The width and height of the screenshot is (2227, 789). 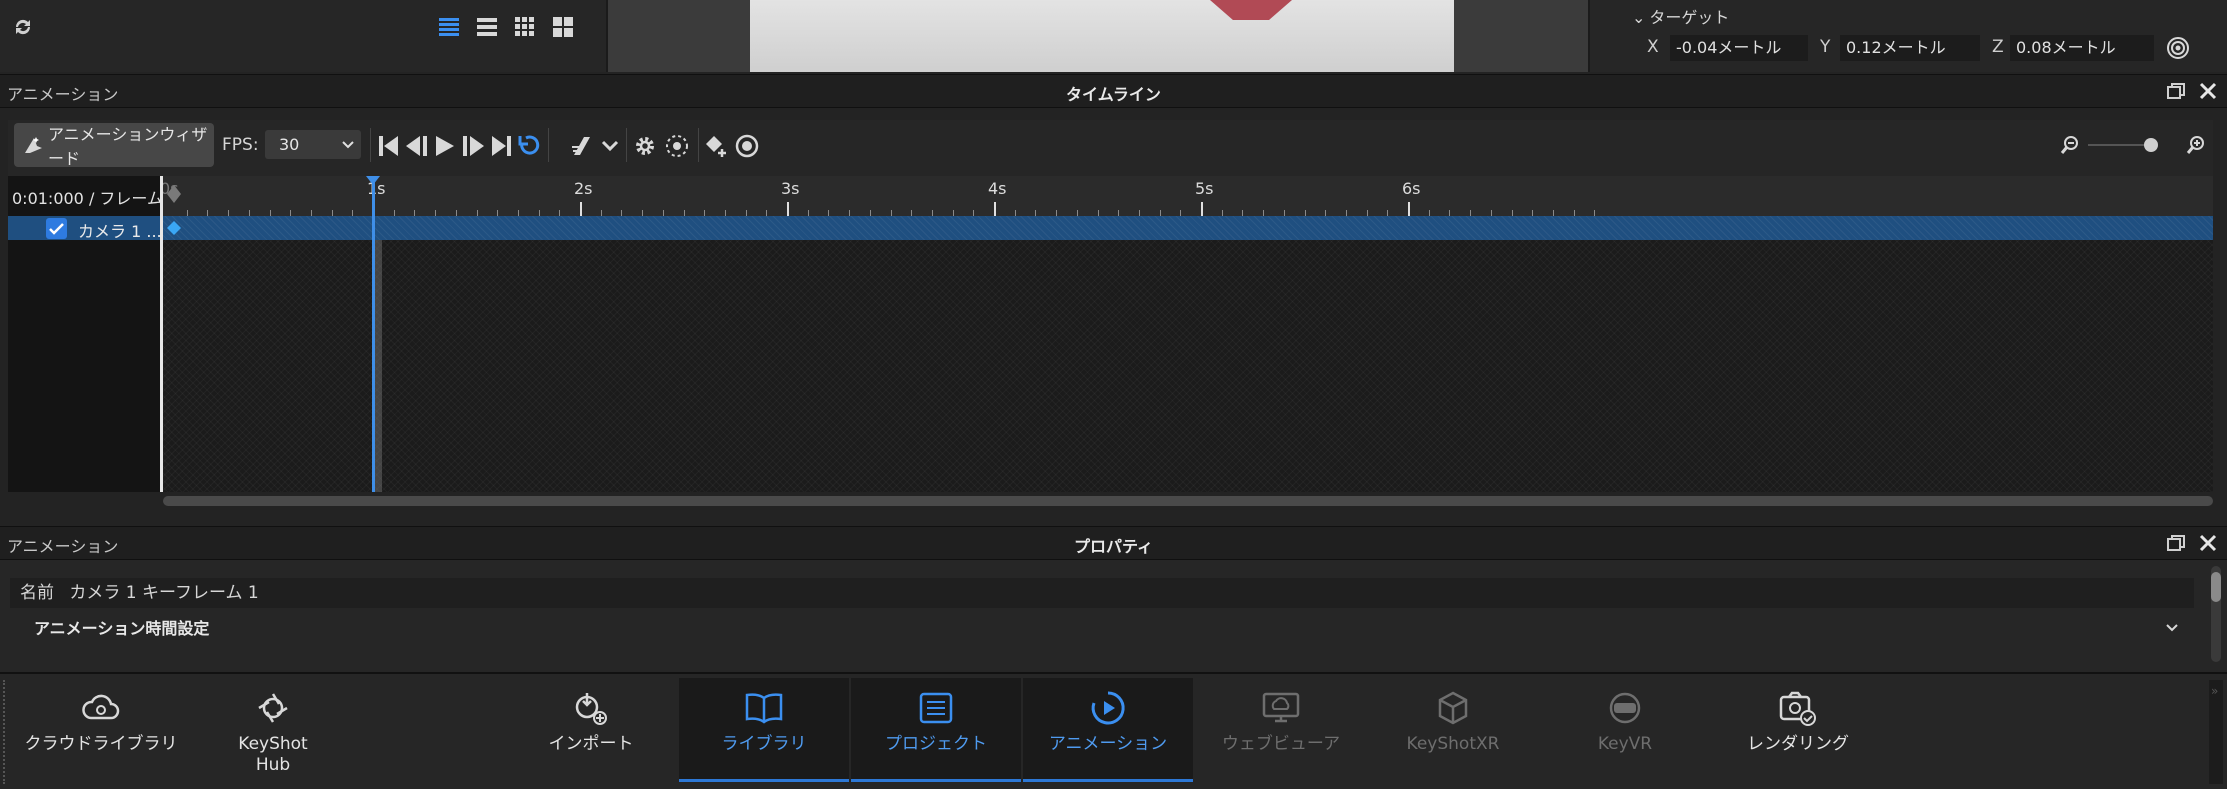 What do you see at coordinates (1739, 48) in the screenshot?
I see `x-field: -0.04メートル` at bounding box center [1739, 48].